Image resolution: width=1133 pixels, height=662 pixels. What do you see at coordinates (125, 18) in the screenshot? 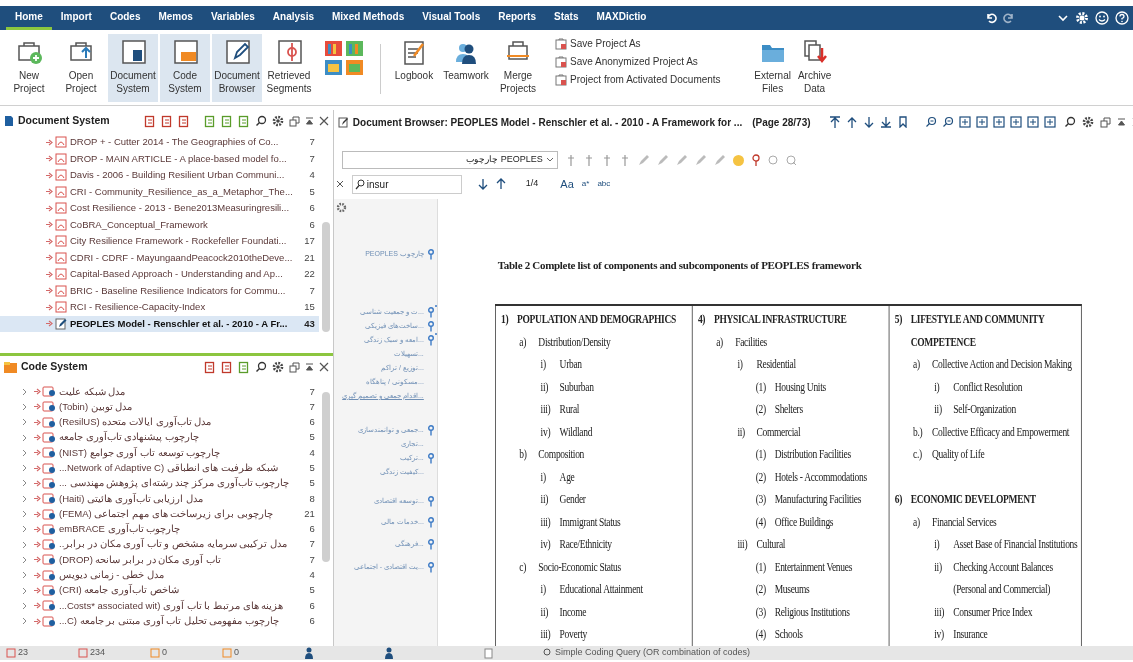
I see `menu-tab: Codes` at bounding box center [125, 18].